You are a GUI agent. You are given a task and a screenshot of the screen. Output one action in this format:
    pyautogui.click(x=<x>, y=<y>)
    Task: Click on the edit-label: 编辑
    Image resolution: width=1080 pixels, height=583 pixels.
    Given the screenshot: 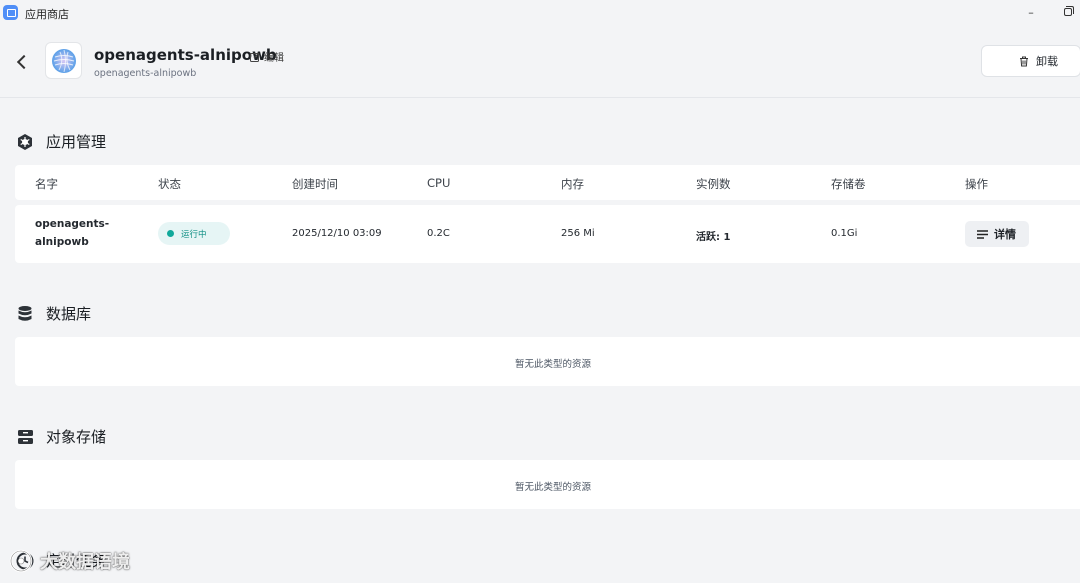 What is the action you would take?
    pyautogui.click(x=274, y=58)
    